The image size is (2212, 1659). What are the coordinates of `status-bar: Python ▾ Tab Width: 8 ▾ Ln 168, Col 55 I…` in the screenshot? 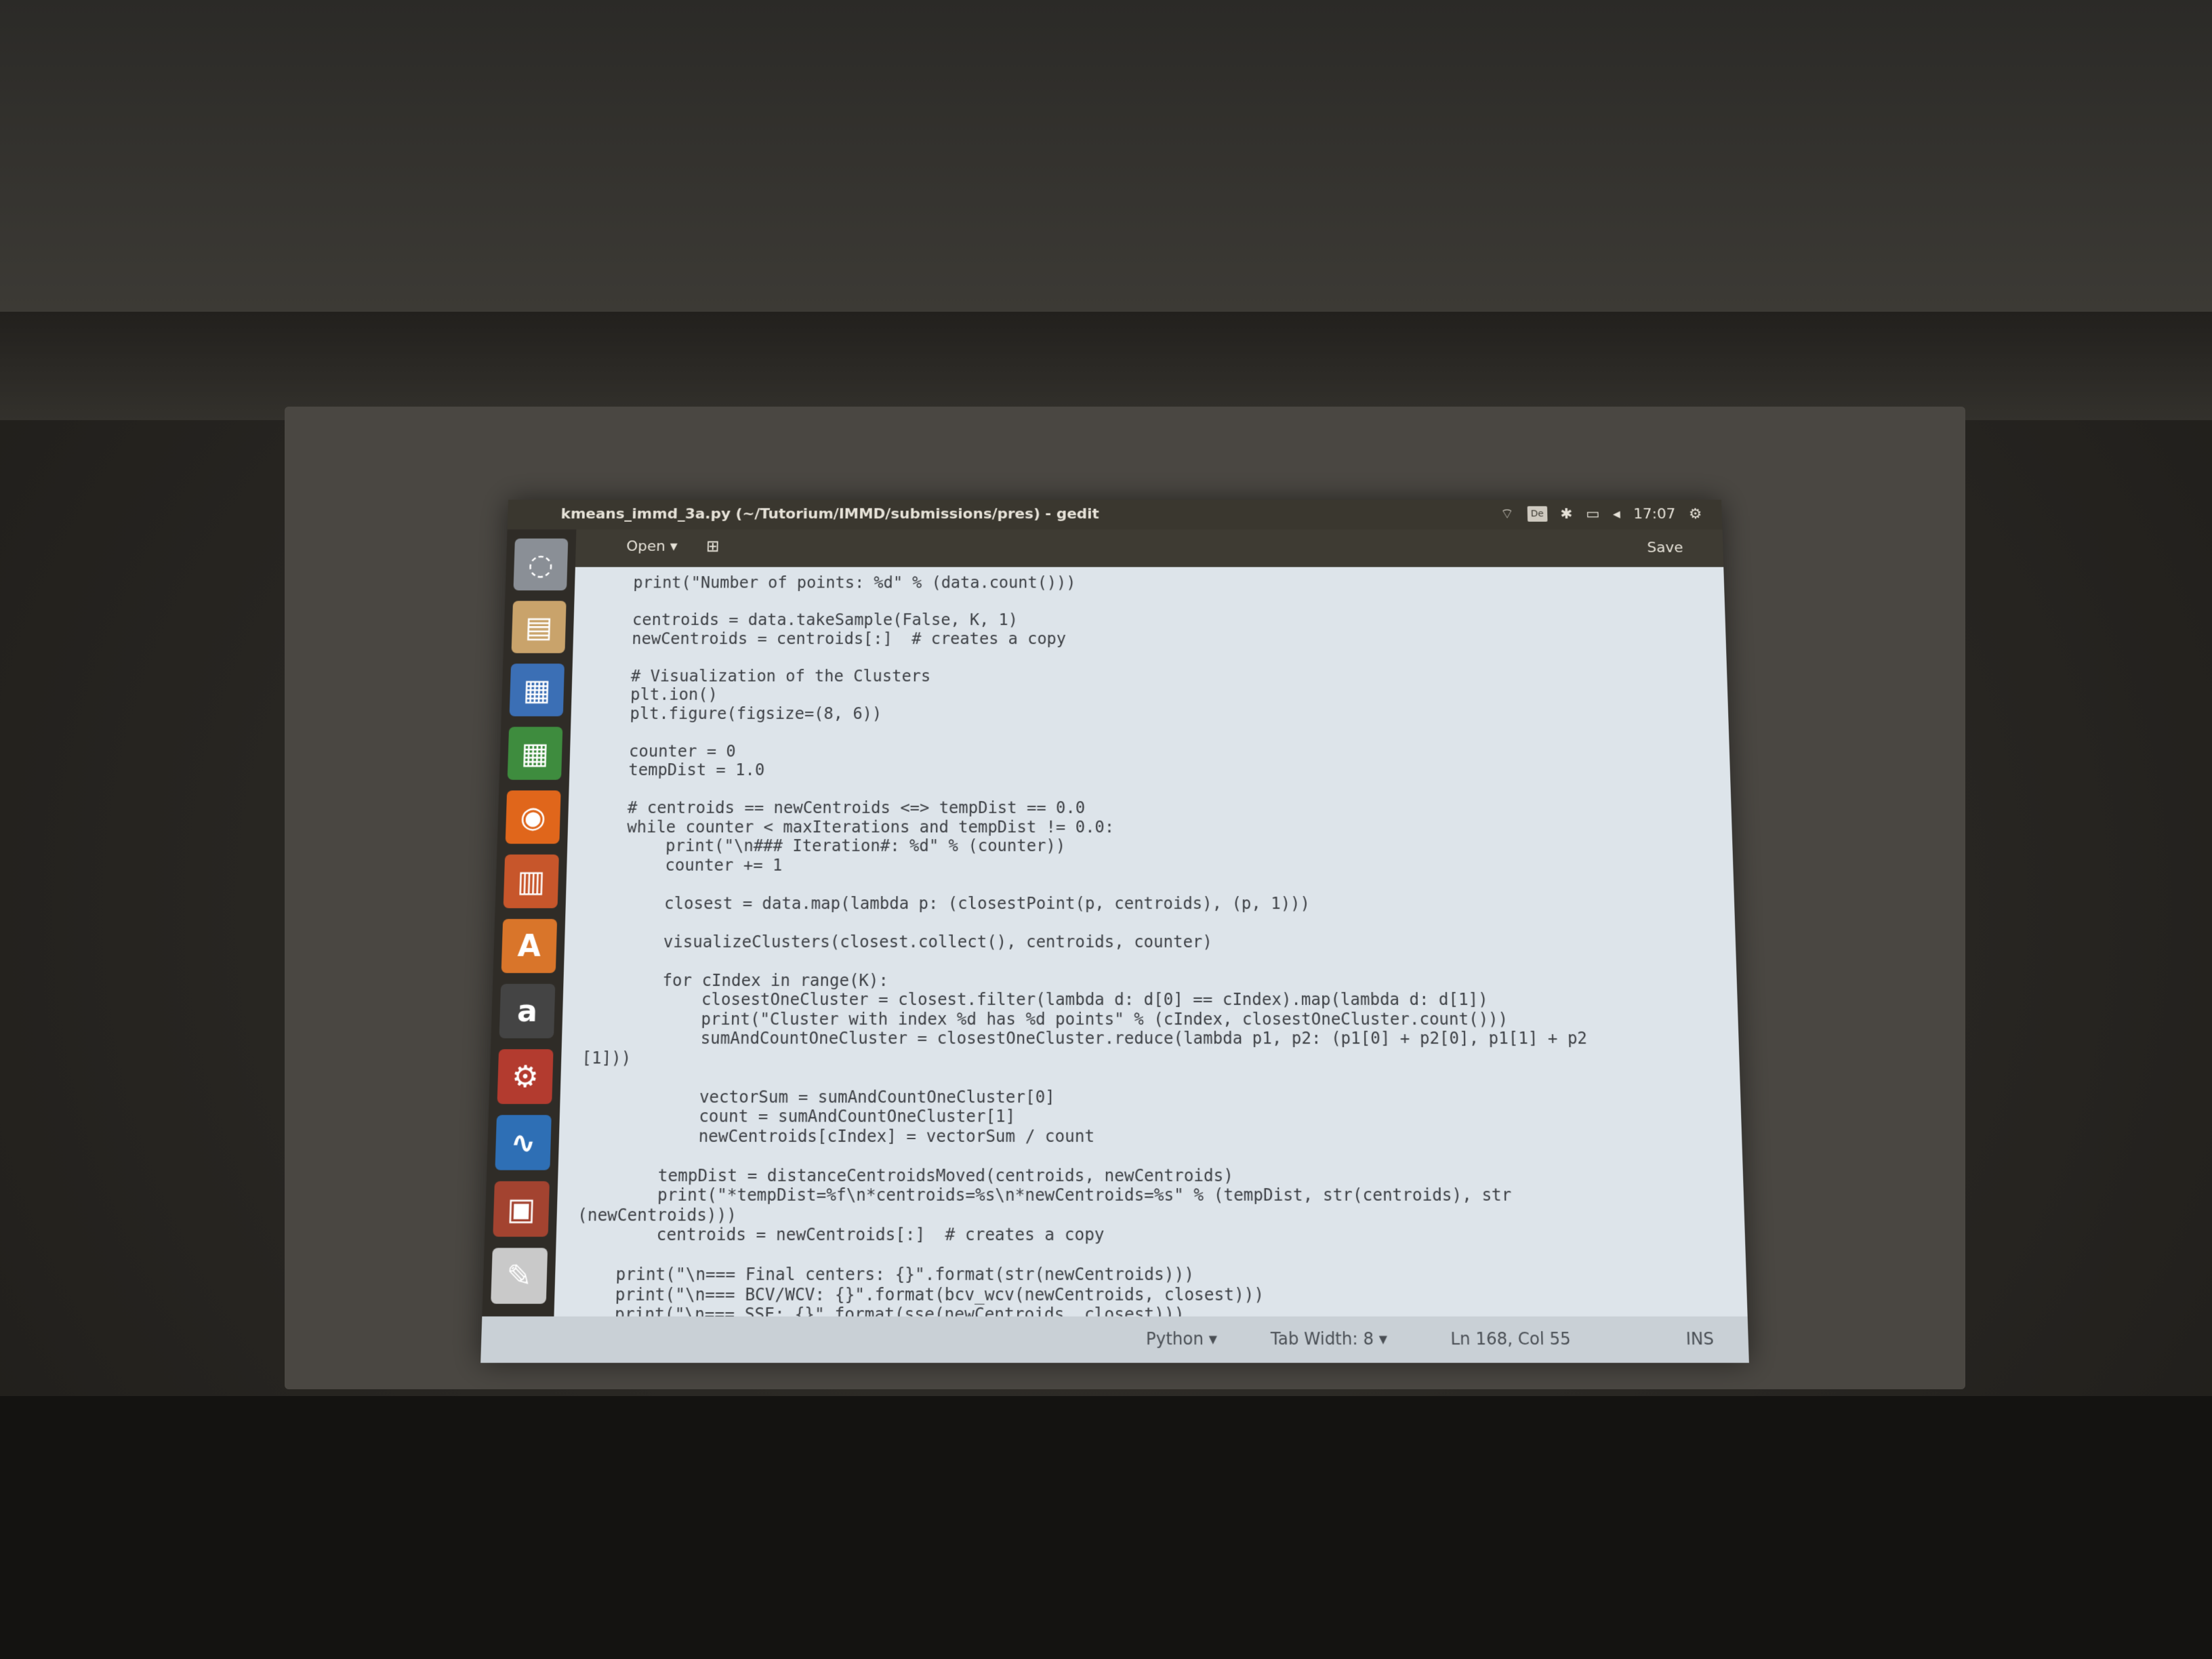 It's located at (1114, 1340).